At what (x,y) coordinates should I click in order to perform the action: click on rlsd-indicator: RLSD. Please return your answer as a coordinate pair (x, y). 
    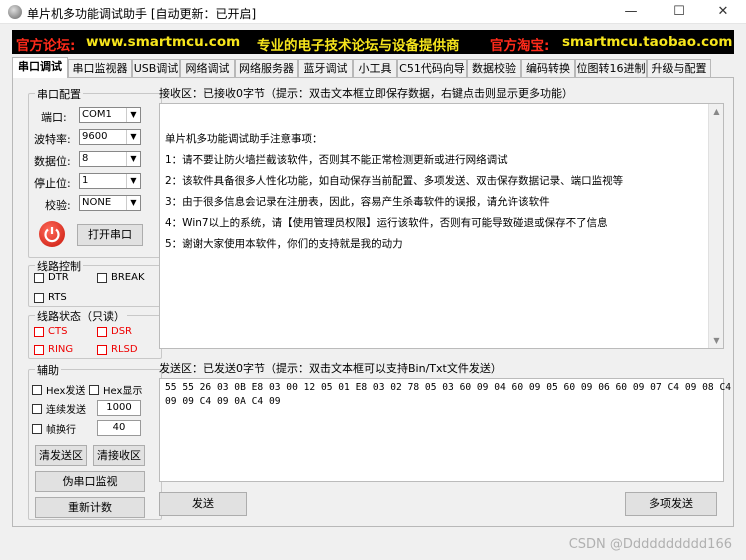
    Looking at the image, I should click on (117, 349).